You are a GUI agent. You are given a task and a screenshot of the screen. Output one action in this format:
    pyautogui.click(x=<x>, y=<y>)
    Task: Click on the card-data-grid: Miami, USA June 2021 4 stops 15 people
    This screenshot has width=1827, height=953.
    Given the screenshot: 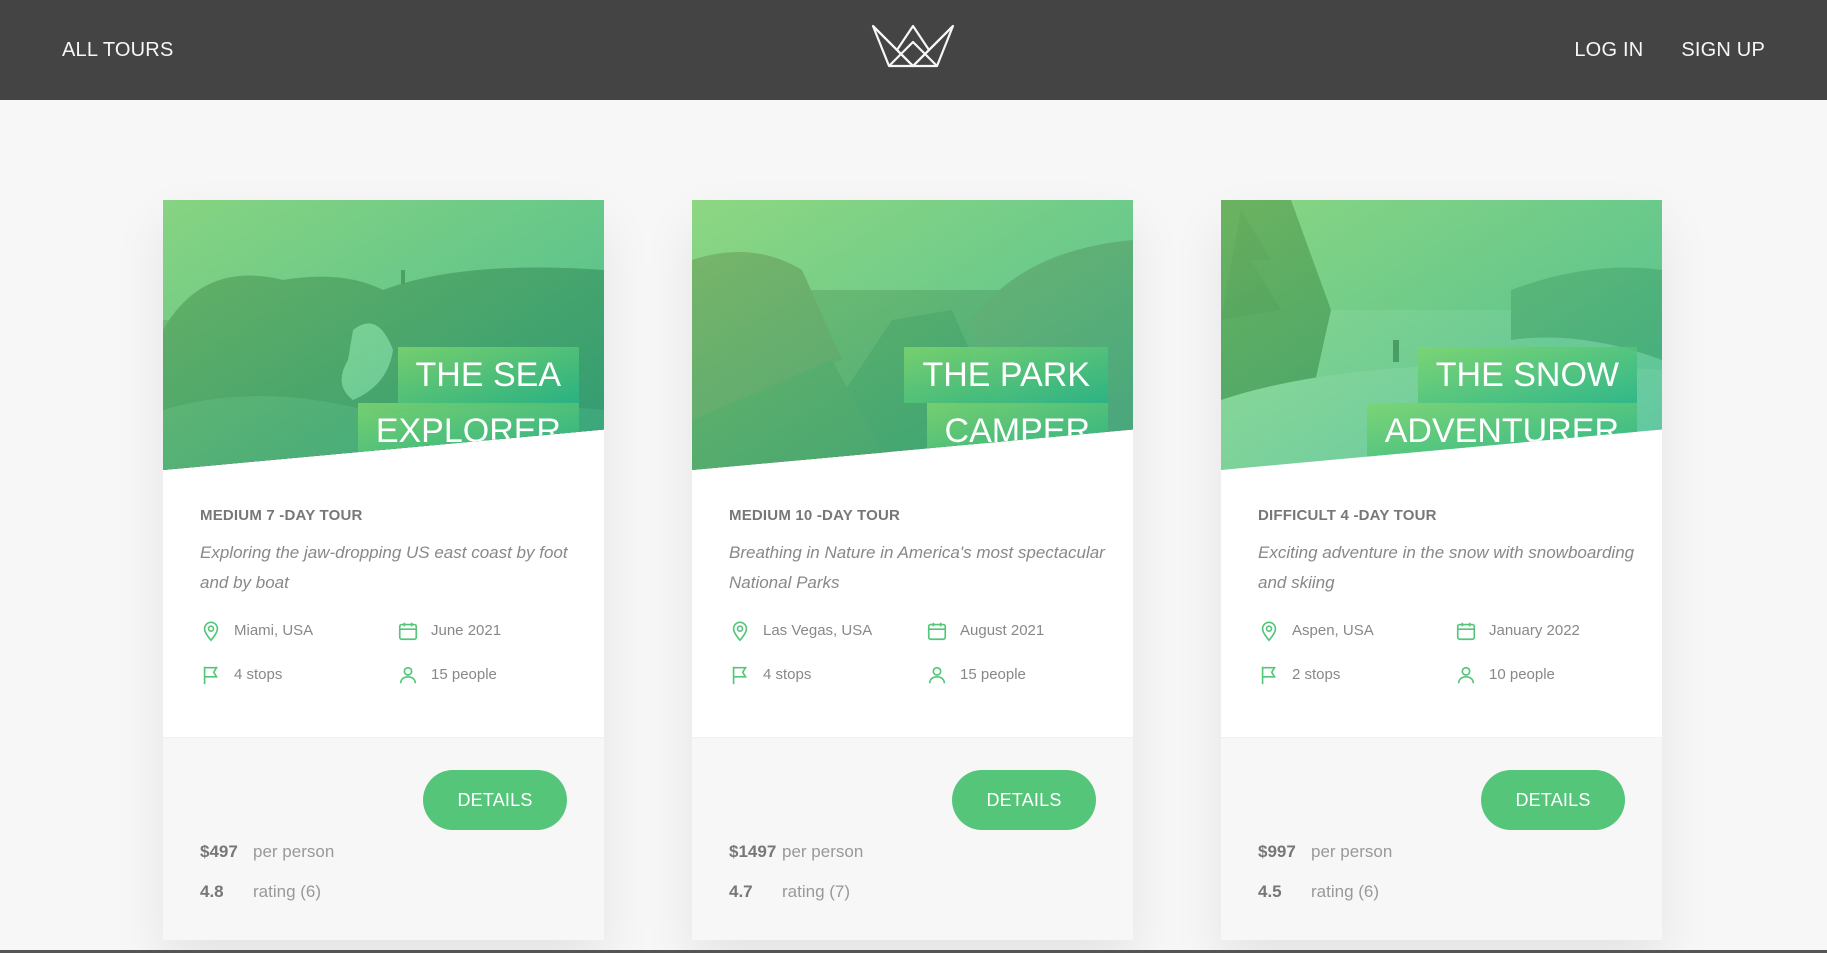 What is the action you would take?
    pyautogui.click(x=383, y=653)
    